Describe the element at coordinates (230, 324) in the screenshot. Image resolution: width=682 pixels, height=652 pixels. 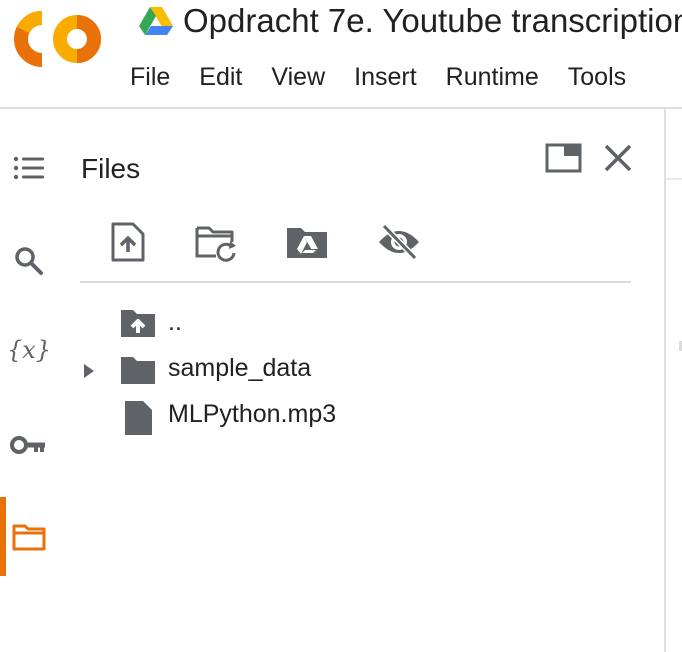
I see `tree-item-parent: ..` at that location.